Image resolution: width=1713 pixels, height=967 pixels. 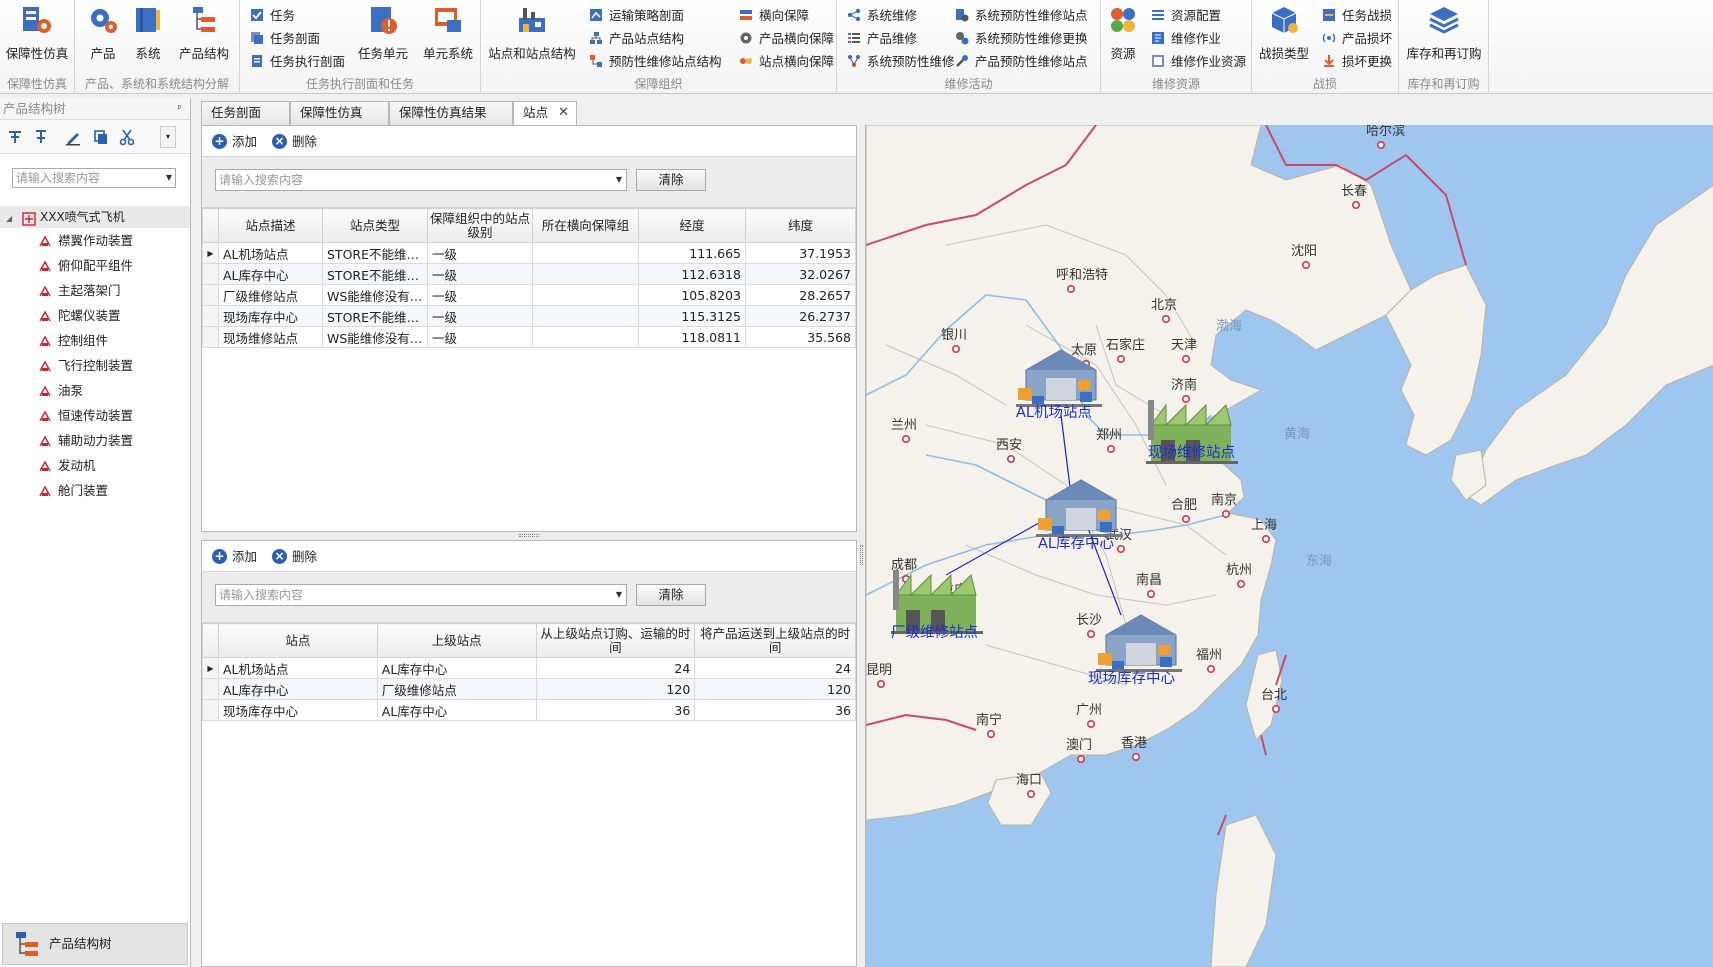 What do you see at coordinates (234, 142) in the screenshot?
I see `add-site-button: + 添加` at bounding box center [234, 142].